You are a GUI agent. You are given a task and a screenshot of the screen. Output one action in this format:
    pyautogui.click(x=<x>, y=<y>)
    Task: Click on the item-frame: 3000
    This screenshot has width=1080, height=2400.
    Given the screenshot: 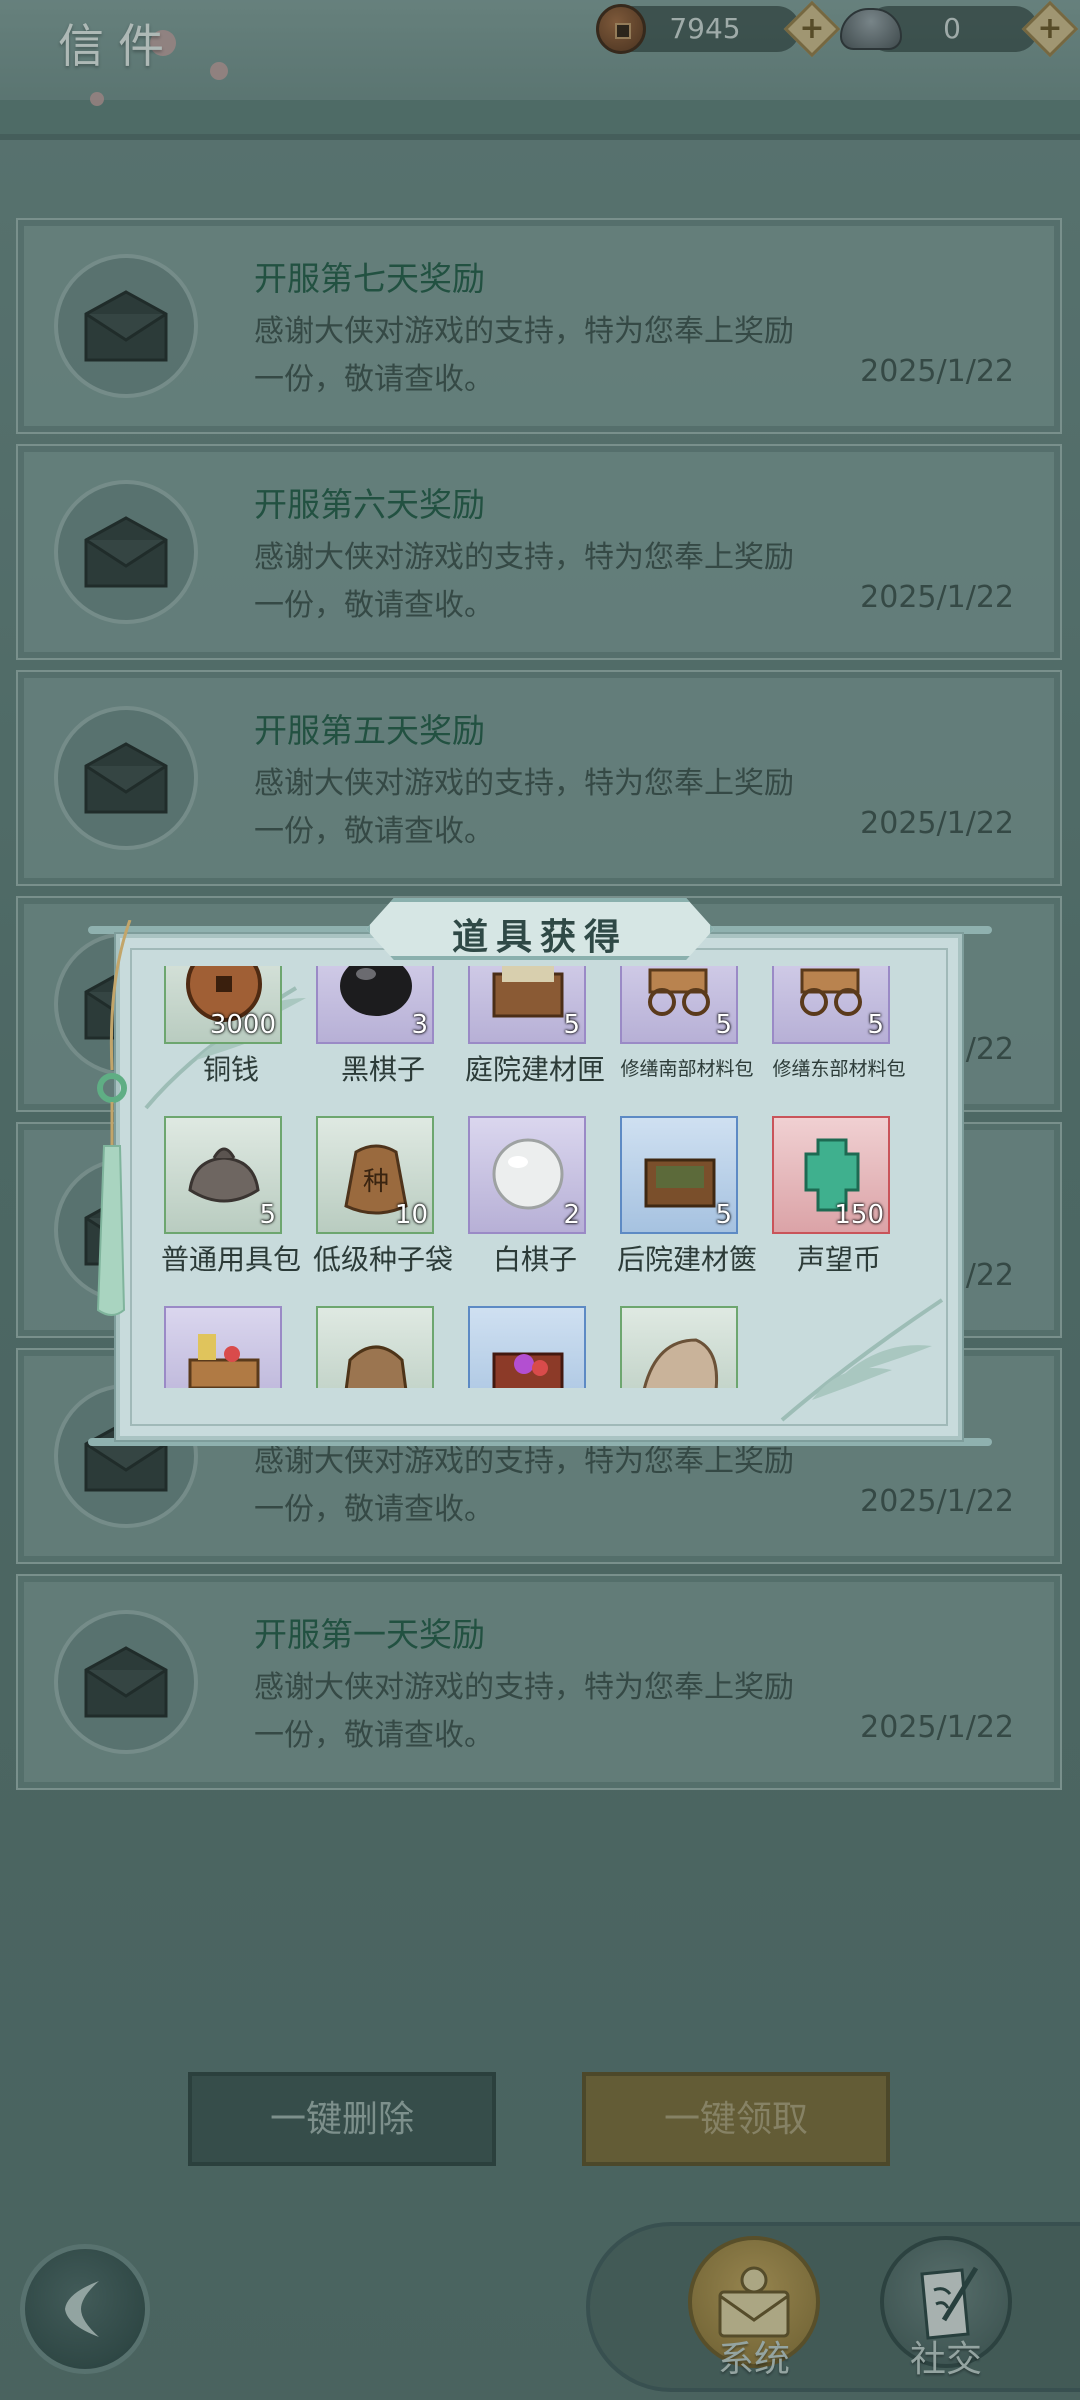 What is the action you would take?
    pyautogui.click(x=223, y=1005)
    